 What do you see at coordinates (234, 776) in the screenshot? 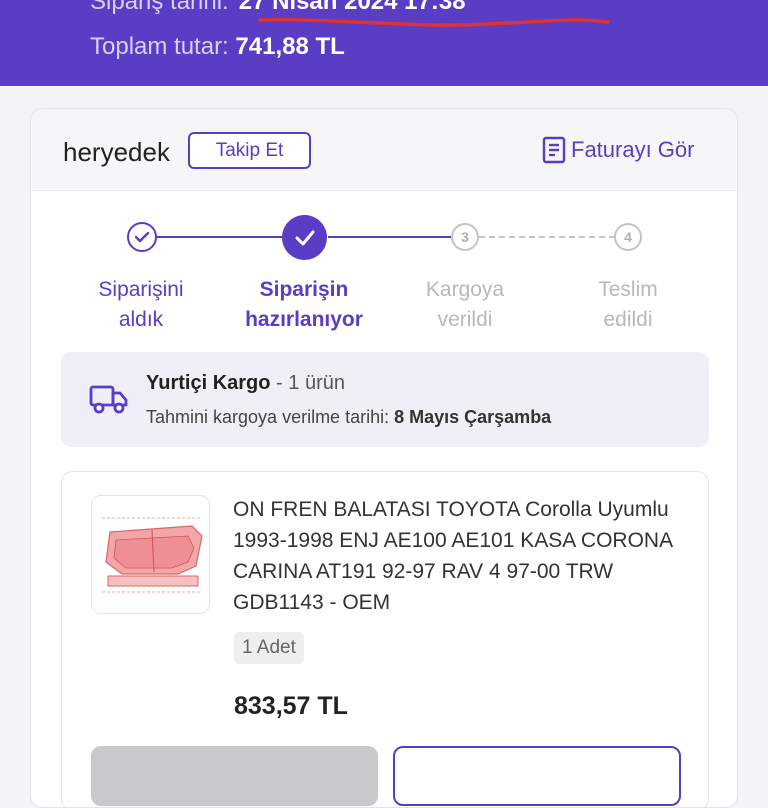
I see `disabled-action-button` at bounding box center [234, 776].